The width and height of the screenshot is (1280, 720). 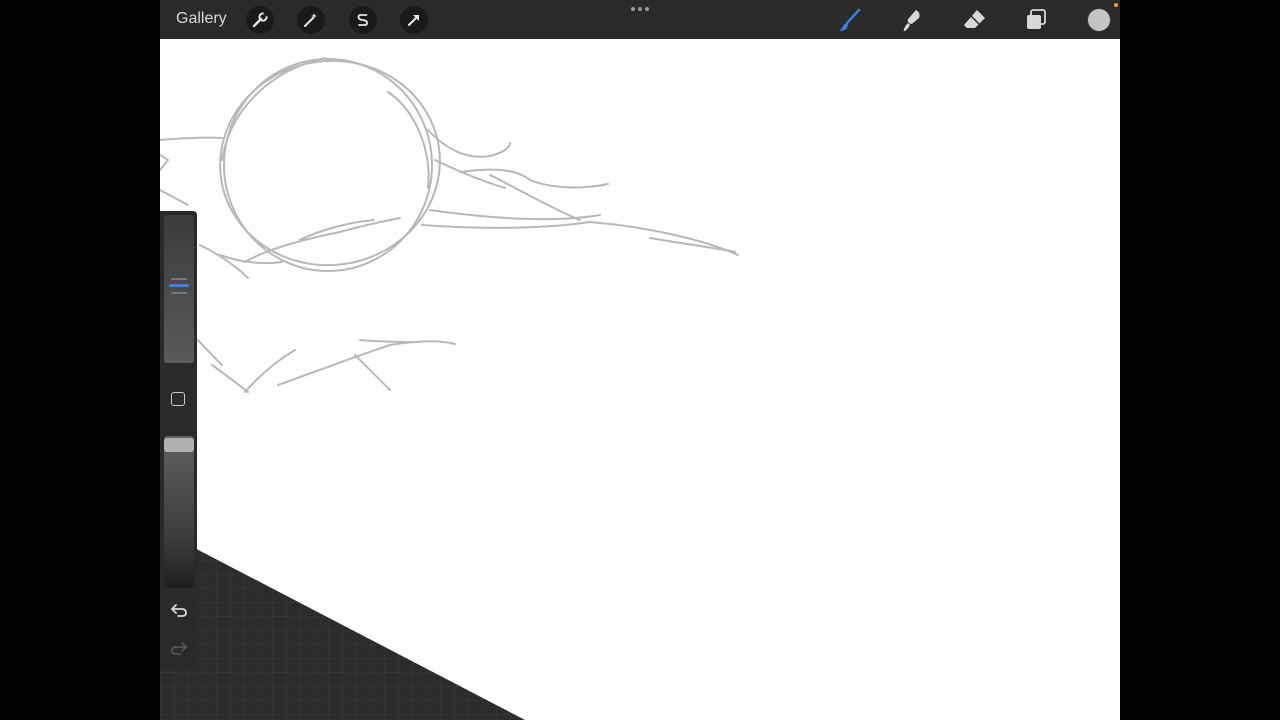 I want to click on layers-icon, so click(x=1036, y=19).